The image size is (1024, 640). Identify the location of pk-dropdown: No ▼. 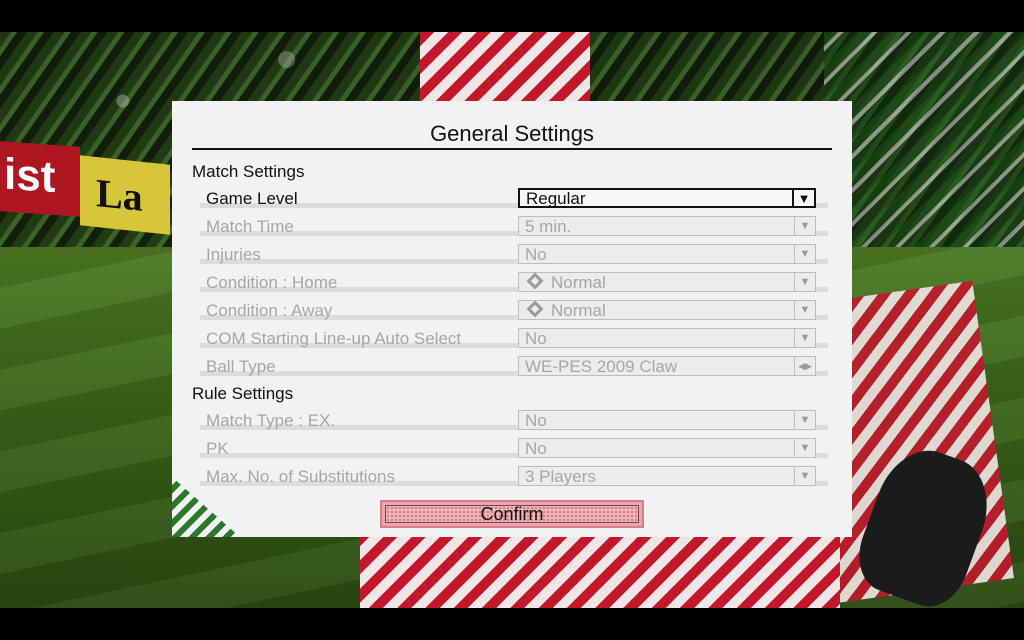
(667, 448).